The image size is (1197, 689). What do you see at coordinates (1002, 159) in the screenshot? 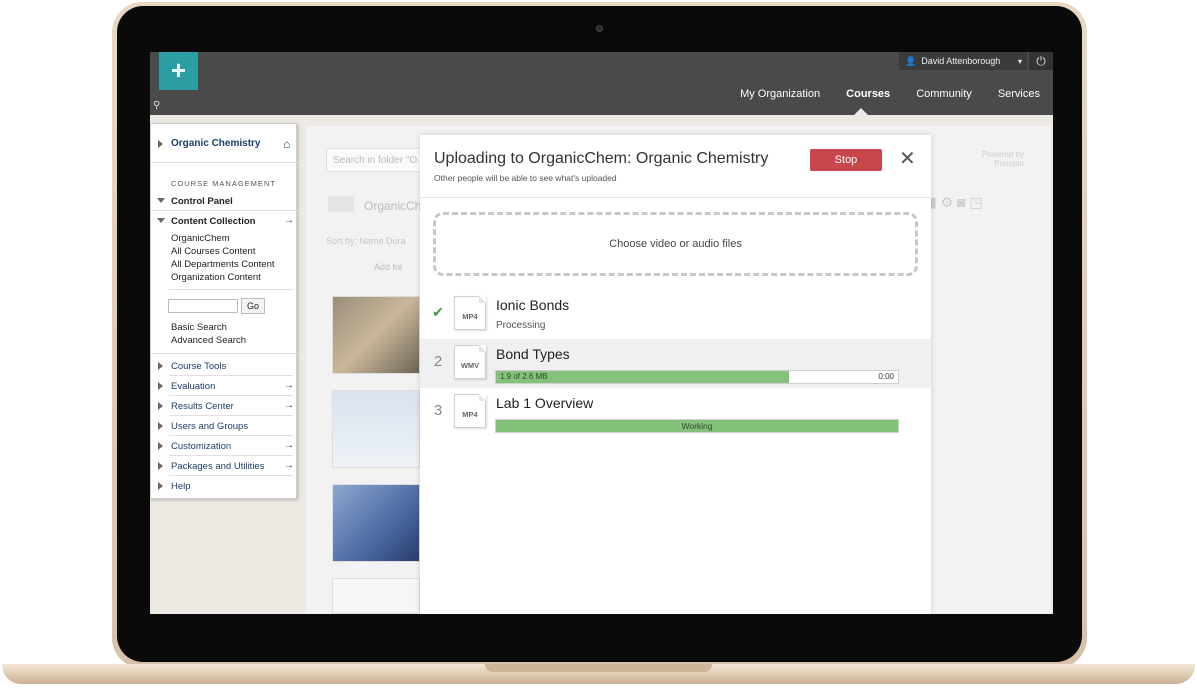
I see `powered-by-panopto: Powered by Panopto` at bounding box center [1002, 159].